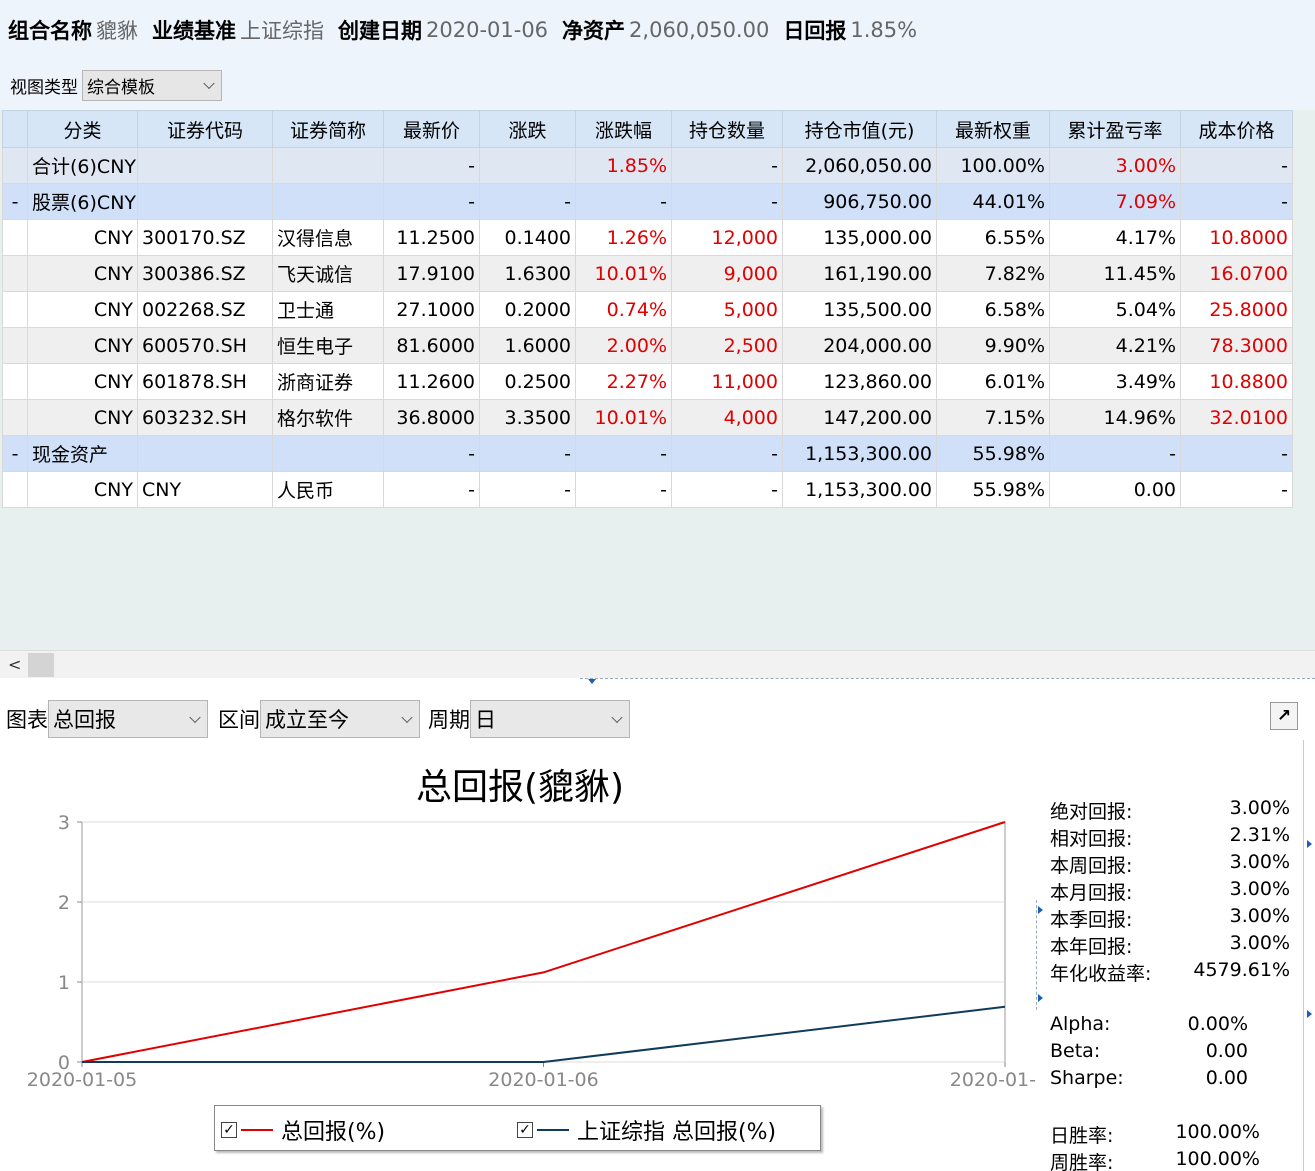 This screenshot has height=1171, width=1315. I want to click on column-header: 持仓数量, so click(727, 129).